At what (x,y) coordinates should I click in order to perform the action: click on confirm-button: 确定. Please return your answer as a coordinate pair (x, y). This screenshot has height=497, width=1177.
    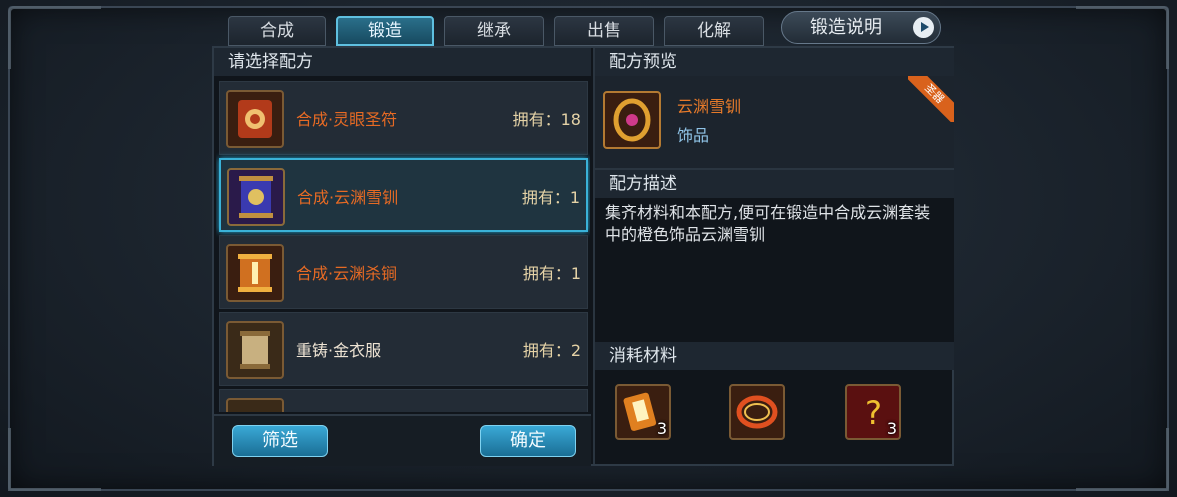
    Looking at the image, I should click on (528, 441).